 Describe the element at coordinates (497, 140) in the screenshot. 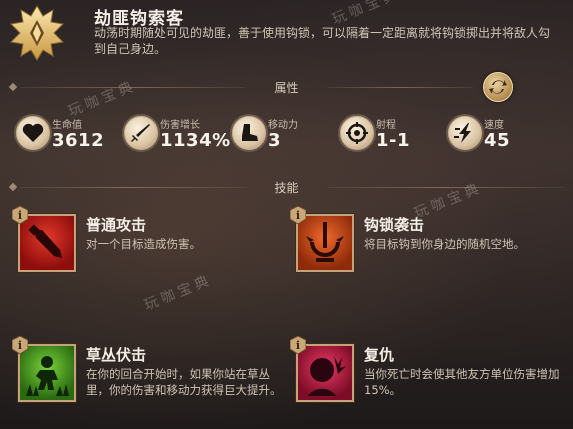

I see `stat-value: 45` at that location.